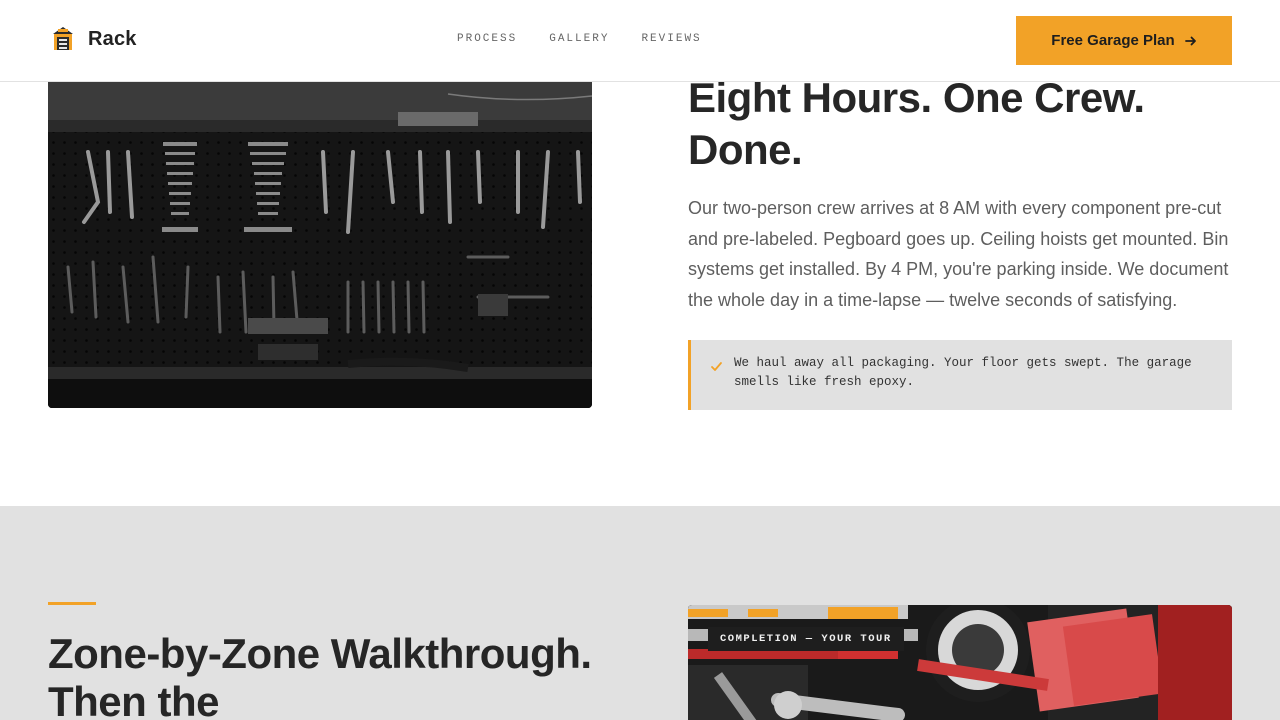 This screenshot has width=1280, height=720. Describe the element at coordinates (916, 123) in the screenshot. I see `install-heading: Eight Hours. One Crew. Done.` at that location.